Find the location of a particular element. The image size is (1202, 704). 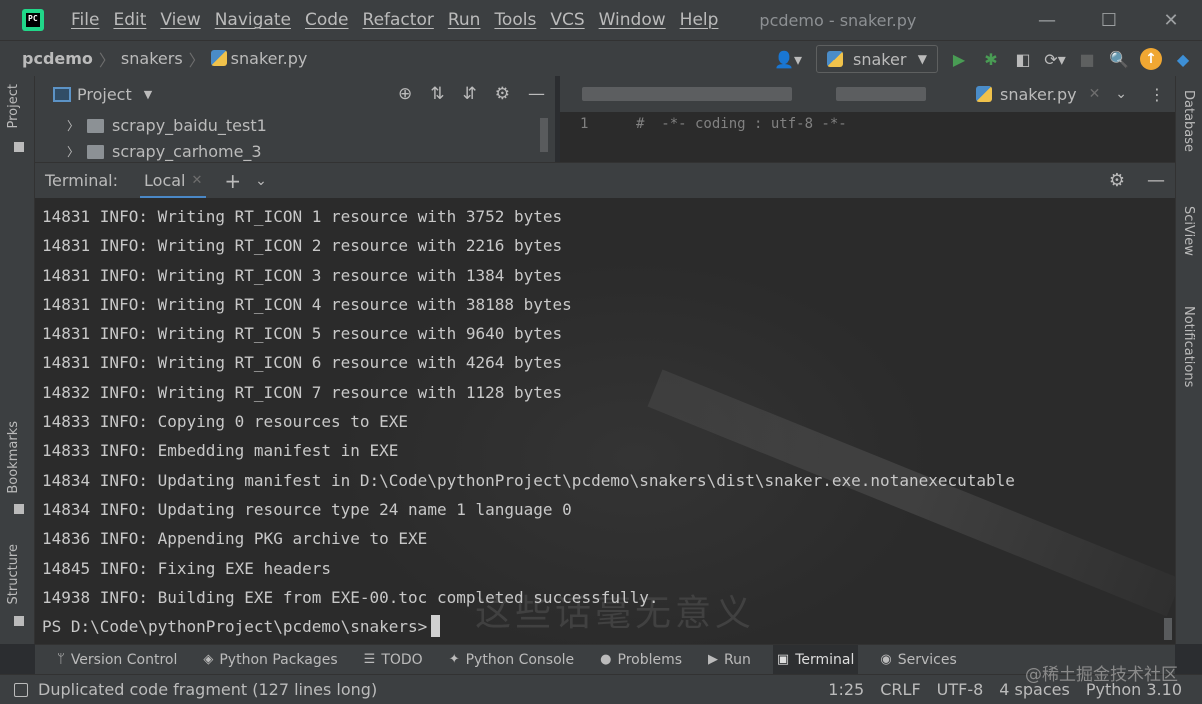

tool-tab-todo: ☰ TODO is located at coordinates (393, 660).